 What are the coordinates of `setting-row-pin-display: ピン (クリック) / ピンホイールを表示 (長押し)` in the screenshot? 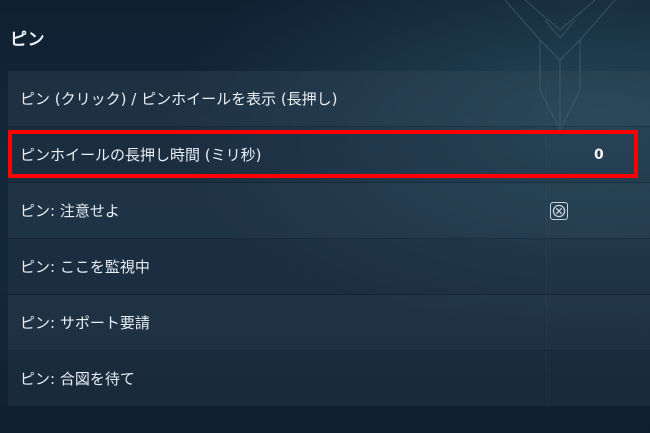 It's located at (329, 99).